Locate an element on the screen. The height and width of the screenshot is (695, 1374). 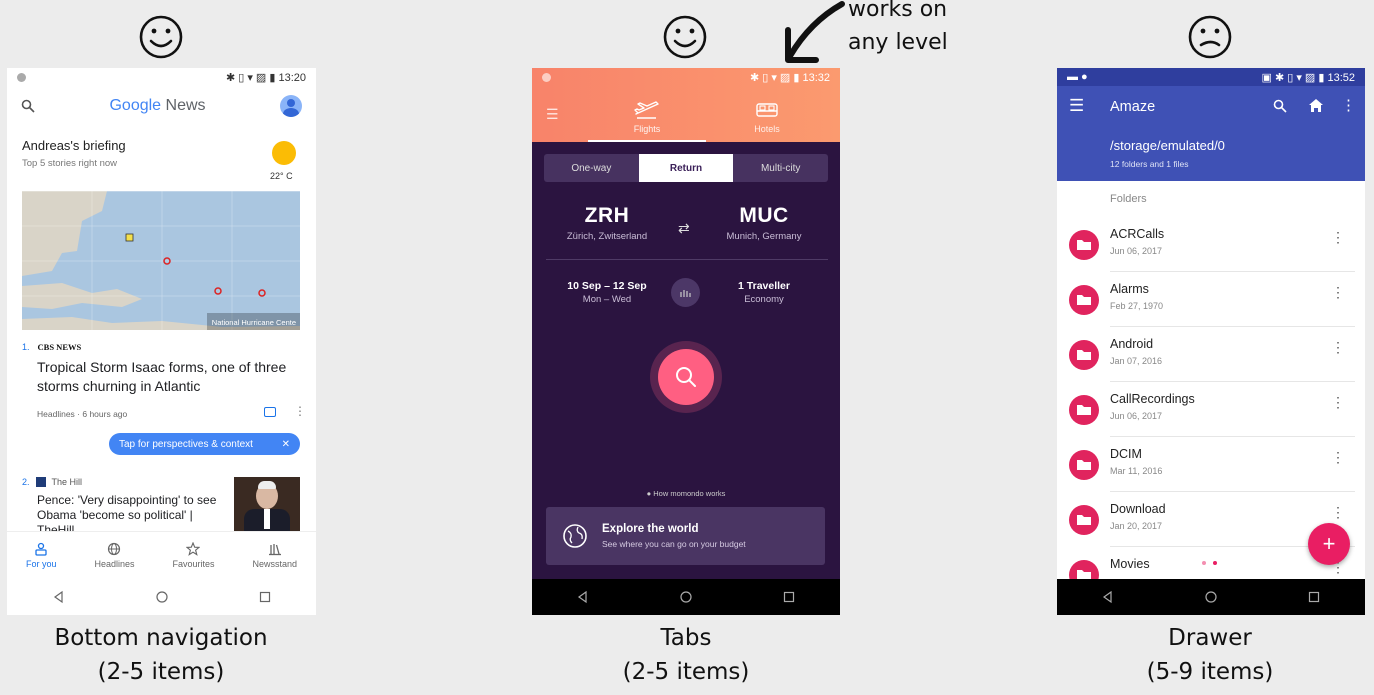
cabin-class: Economy is located at coordinates (764, 299).